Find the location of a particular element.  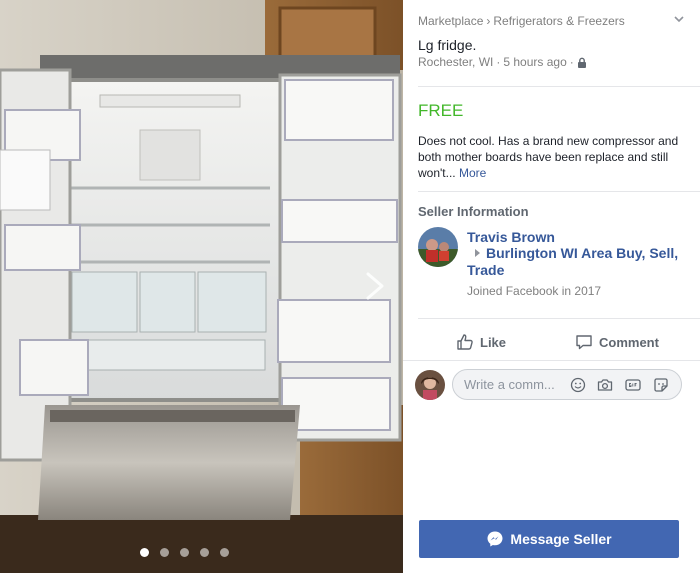

next-arrow-icon is located at coordinates (375, 286).